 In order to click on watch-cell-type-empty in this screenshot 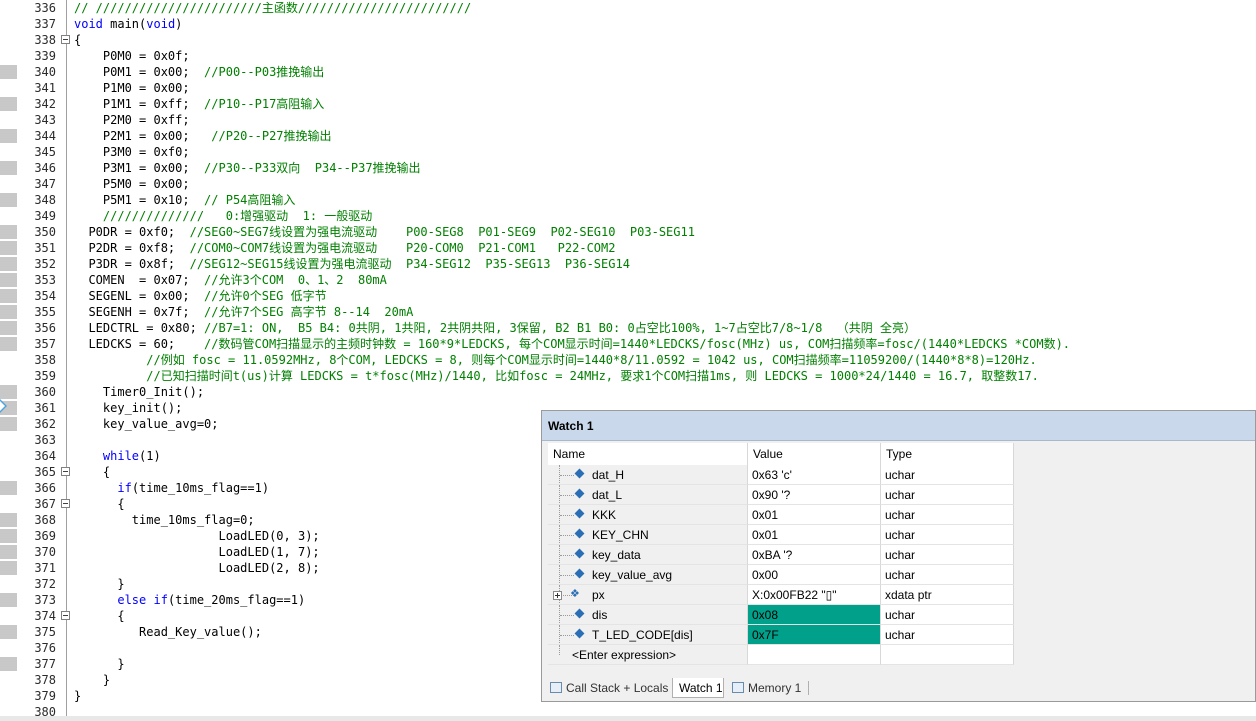, I will do `click(947, 655)`.